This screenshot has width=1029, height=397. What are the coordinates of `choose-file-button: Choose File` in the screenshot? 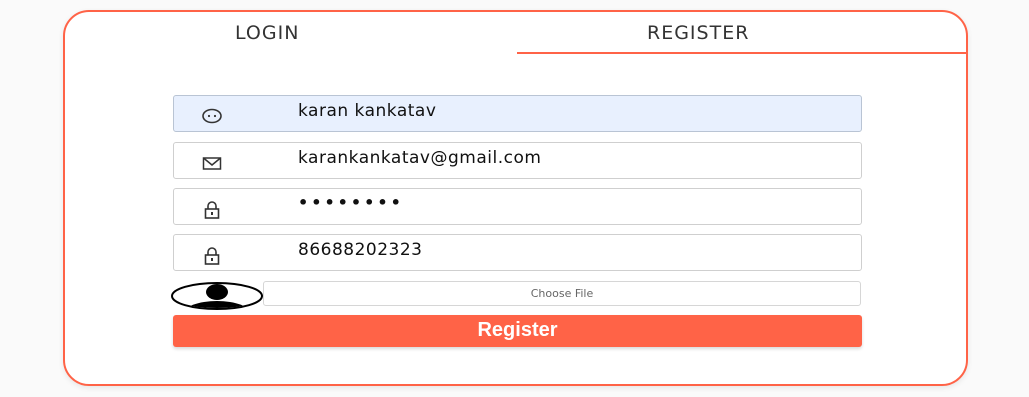 It's located at (562, 293).